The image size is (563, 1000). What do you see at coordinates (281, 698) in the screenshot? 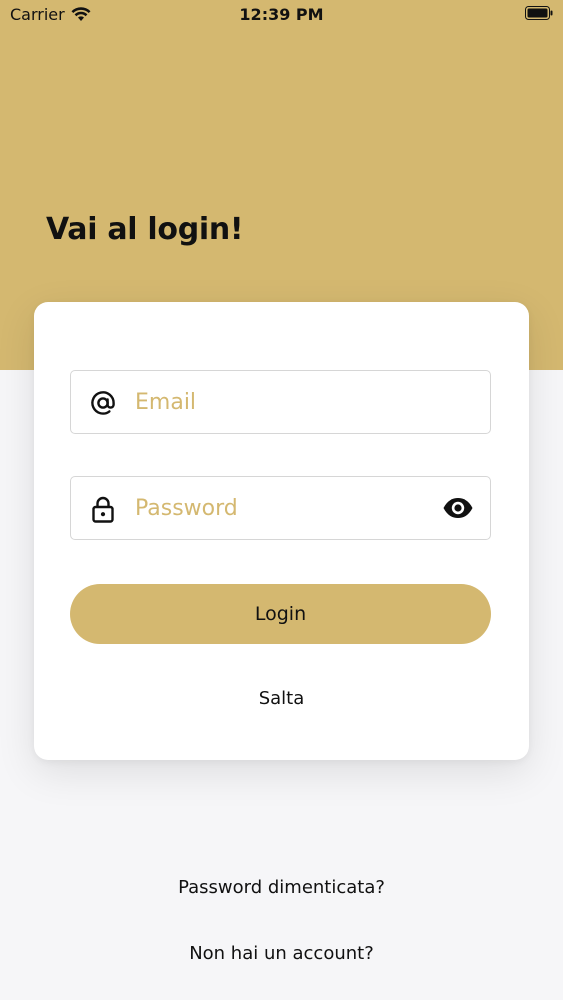
I see `skip-link: Salta` at bounding box center [281, 698].